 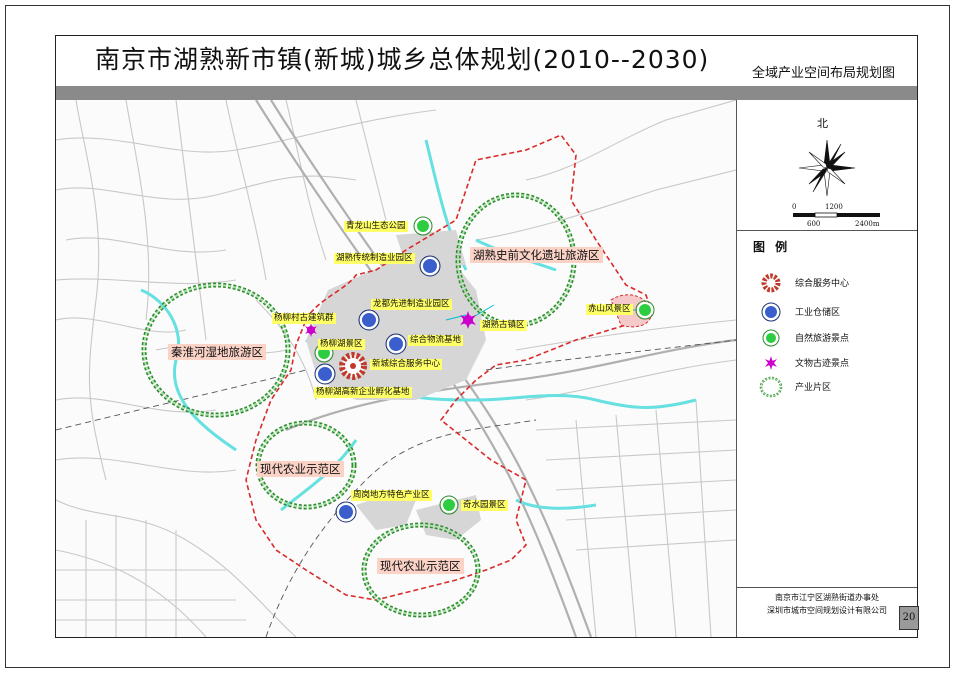 What do you see at coordinates (304, 318) in the screenshot?
I see `label-yangliu-village: 杨柳村古建筑群` at bounding box center [304, 318].